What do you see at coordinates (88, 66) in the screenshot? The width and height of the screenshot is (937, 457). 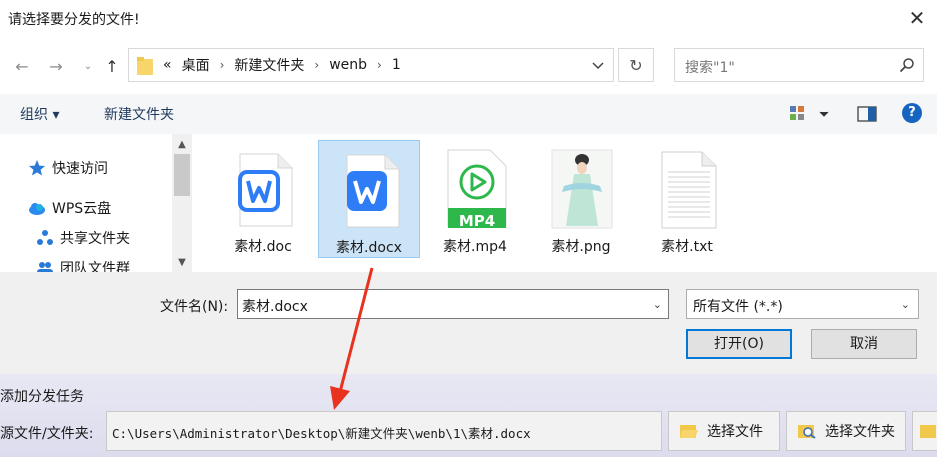 I see `recent-locations-chevron-icon: ⌄` at bounding box center [88, 66].